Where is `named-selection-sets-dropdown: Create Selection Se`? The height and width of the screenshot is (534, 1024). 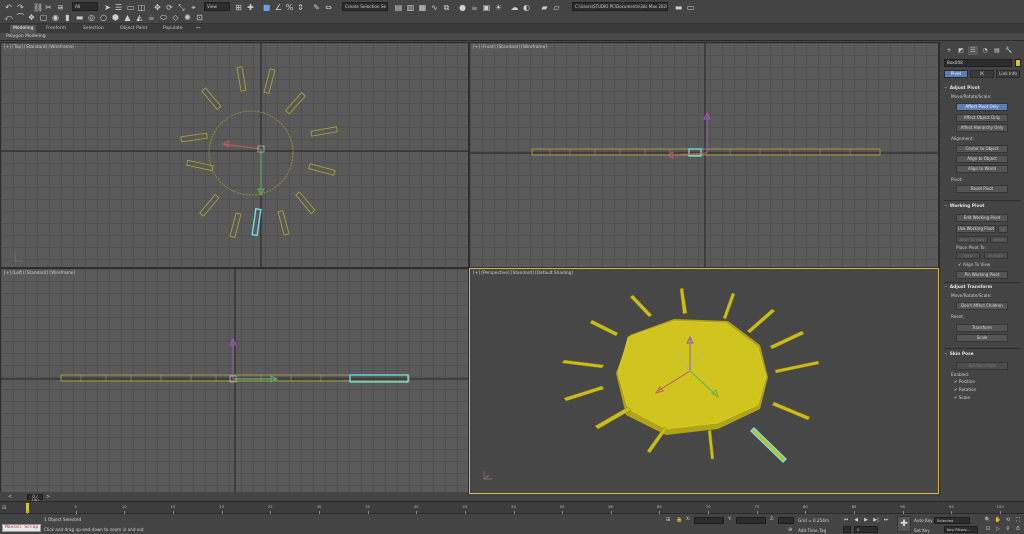 named-selection-sets-dropdown: Create Selection Se is located at coordinates (365, 6).